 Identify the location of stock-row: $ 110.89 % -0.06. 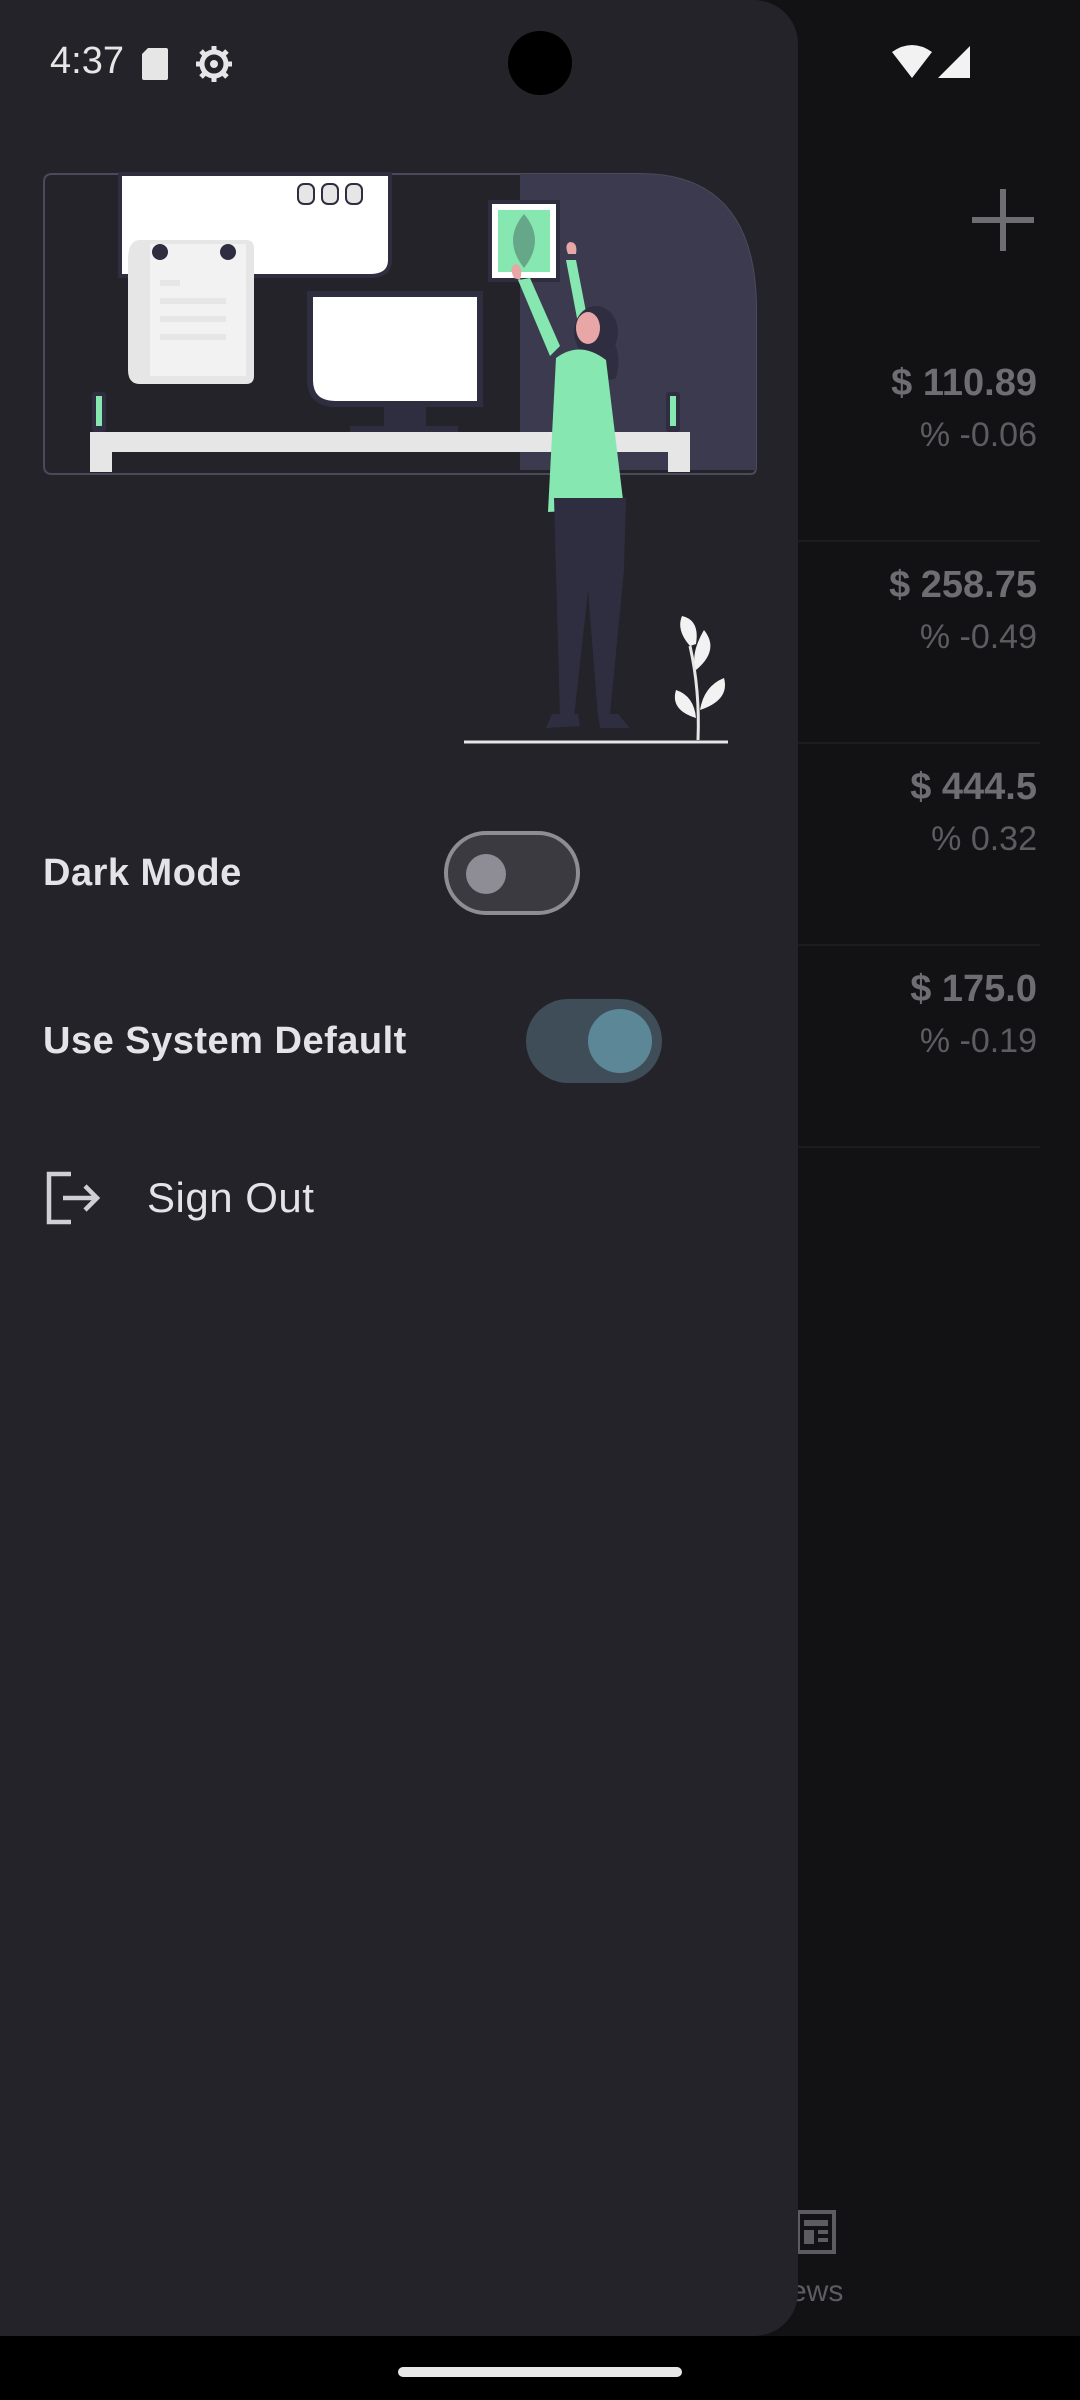
(910, 441).